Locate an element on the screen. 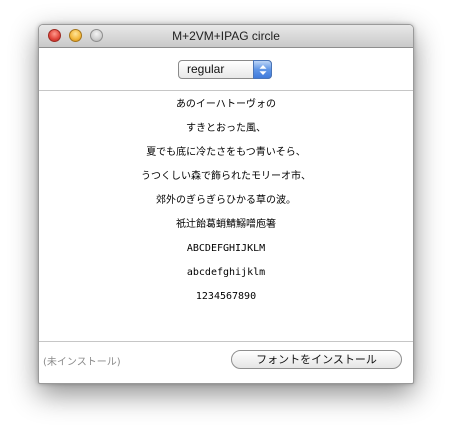  style-popup-button: regular is located at coordinates (225, 69).